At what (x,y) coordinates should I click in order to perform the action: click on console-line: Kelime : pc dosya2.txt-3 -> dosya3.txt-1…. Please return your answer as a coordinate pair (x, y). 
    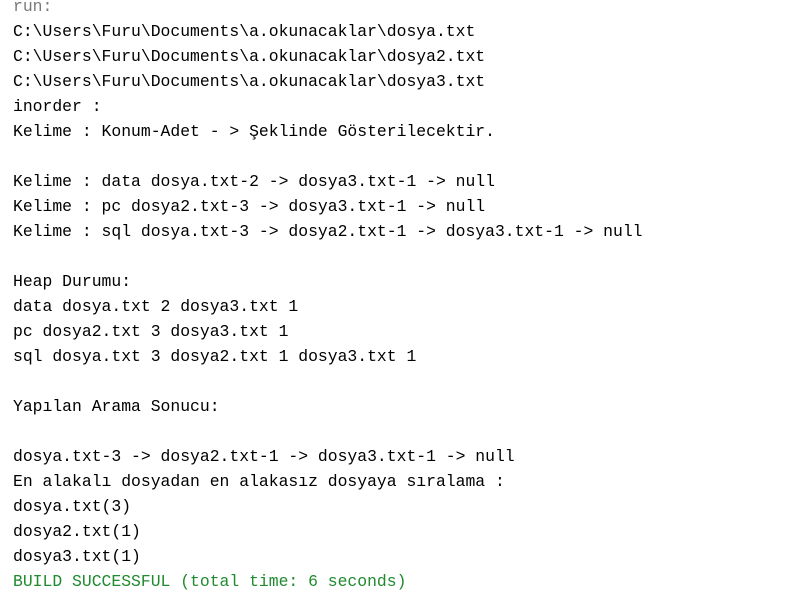
    Looking at the image, I should click on (249, 206).